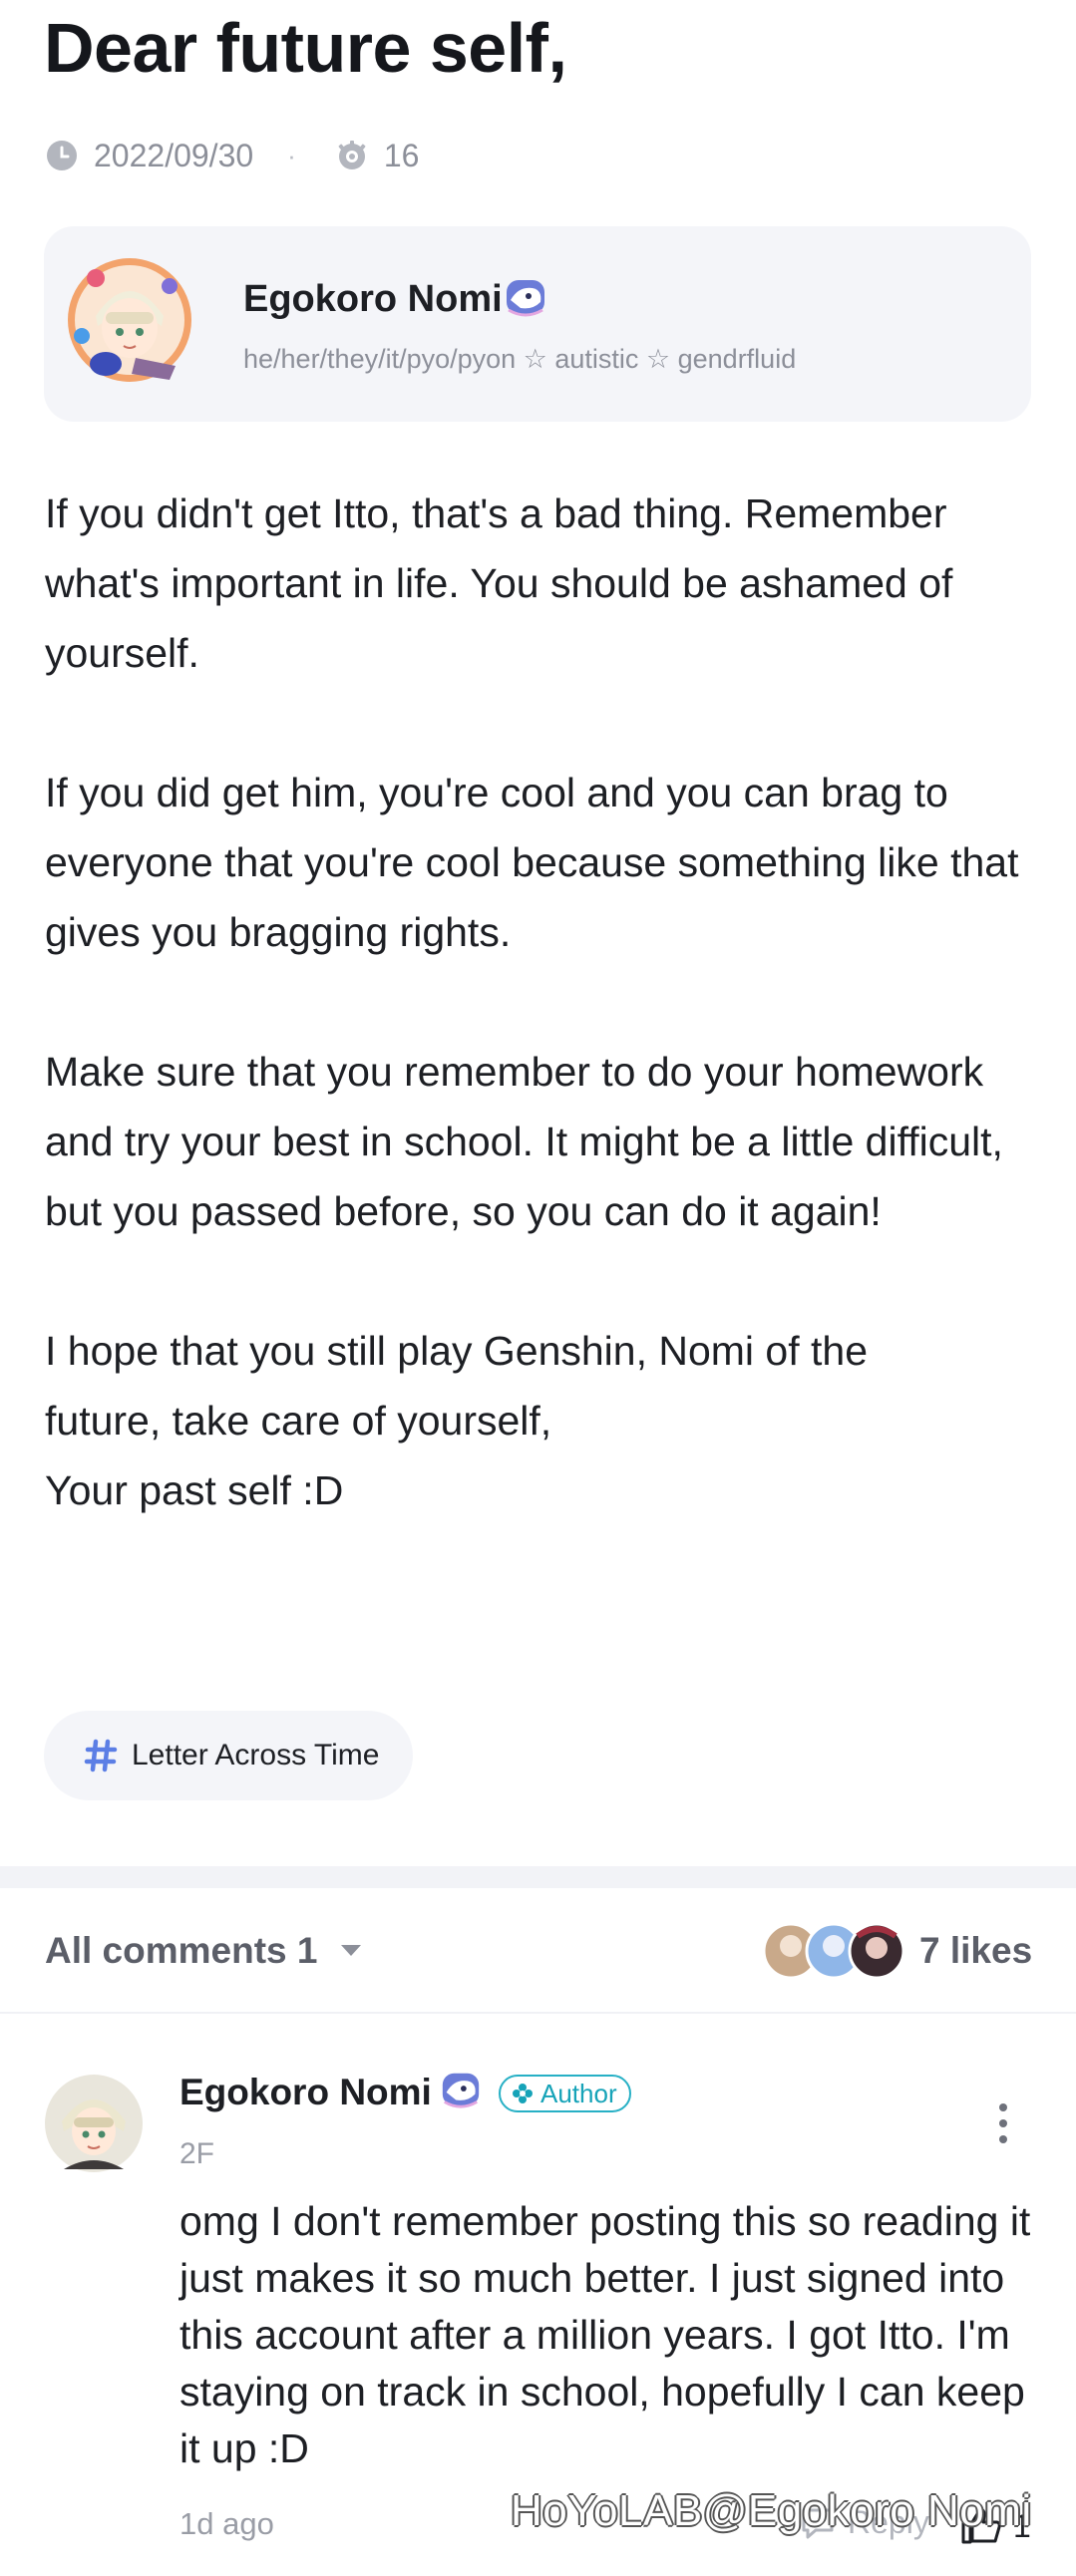 This screenshot has width=1076, height=2576. What do you see at coordinates (538, 1951) in the screenshot?
I see `comments-header: All comments 1 7 likes` at bounding box center [538, 1951].